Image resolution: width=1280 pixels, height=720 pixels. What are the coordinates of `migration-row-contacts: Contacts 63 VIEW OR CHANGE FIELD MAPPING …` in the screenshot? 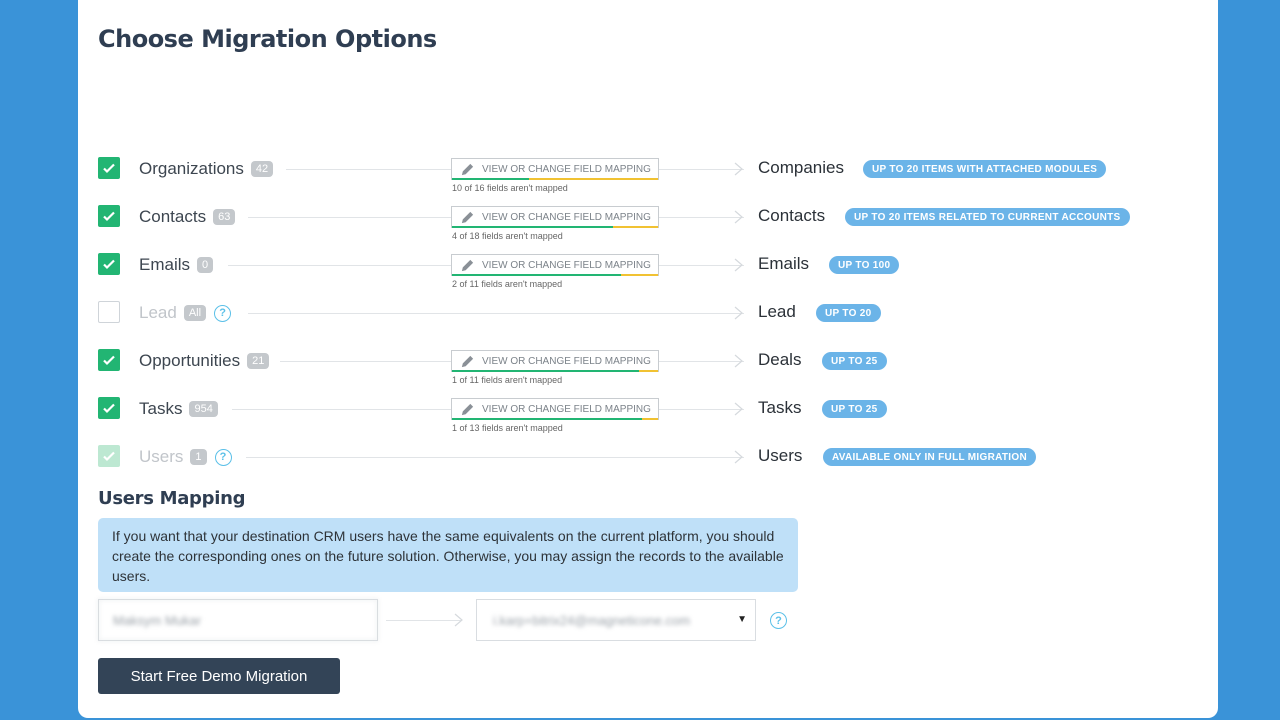 It's located at (648, 222).